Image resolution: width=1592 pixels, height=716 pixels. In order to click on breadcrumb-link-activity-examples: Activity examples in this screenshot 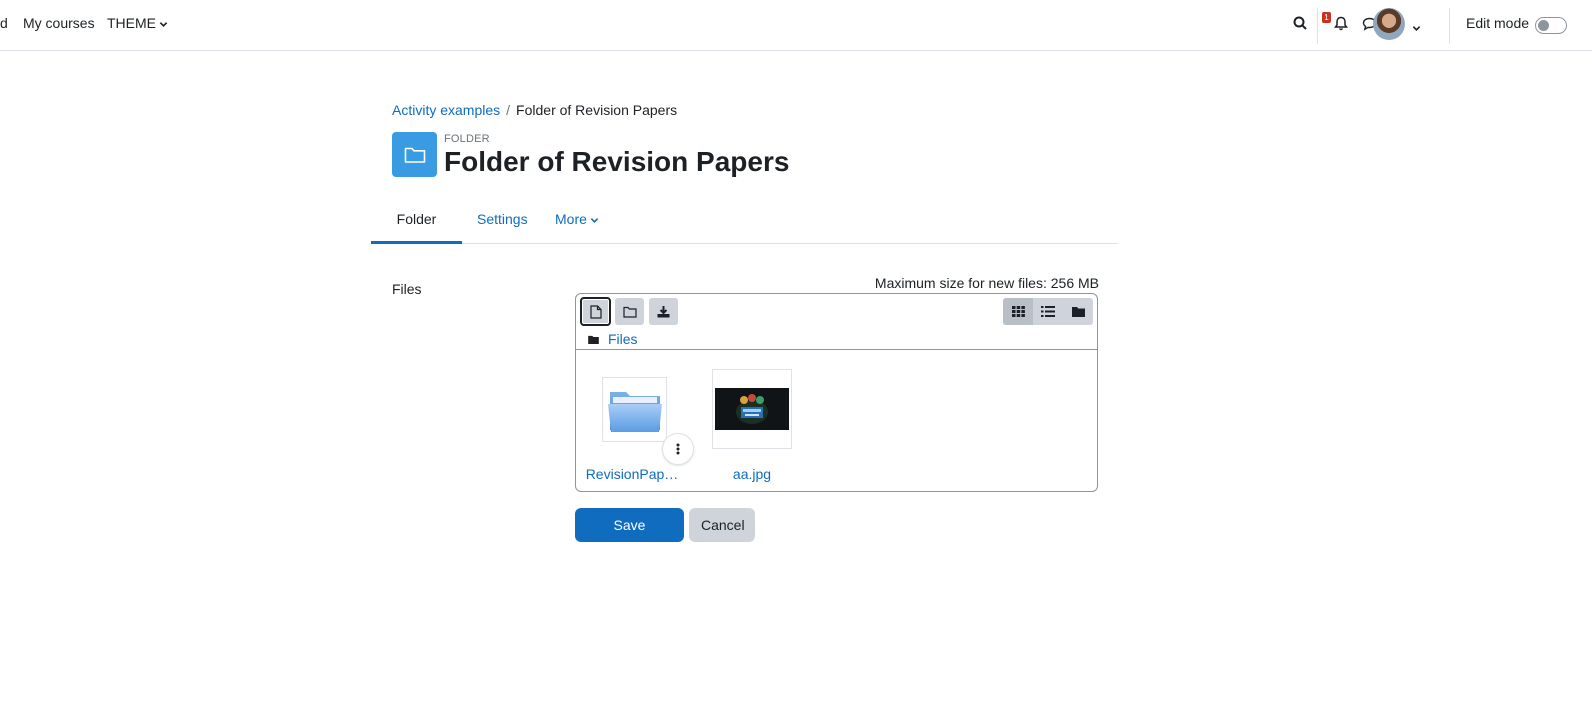, I will do `click(446, 110)`.